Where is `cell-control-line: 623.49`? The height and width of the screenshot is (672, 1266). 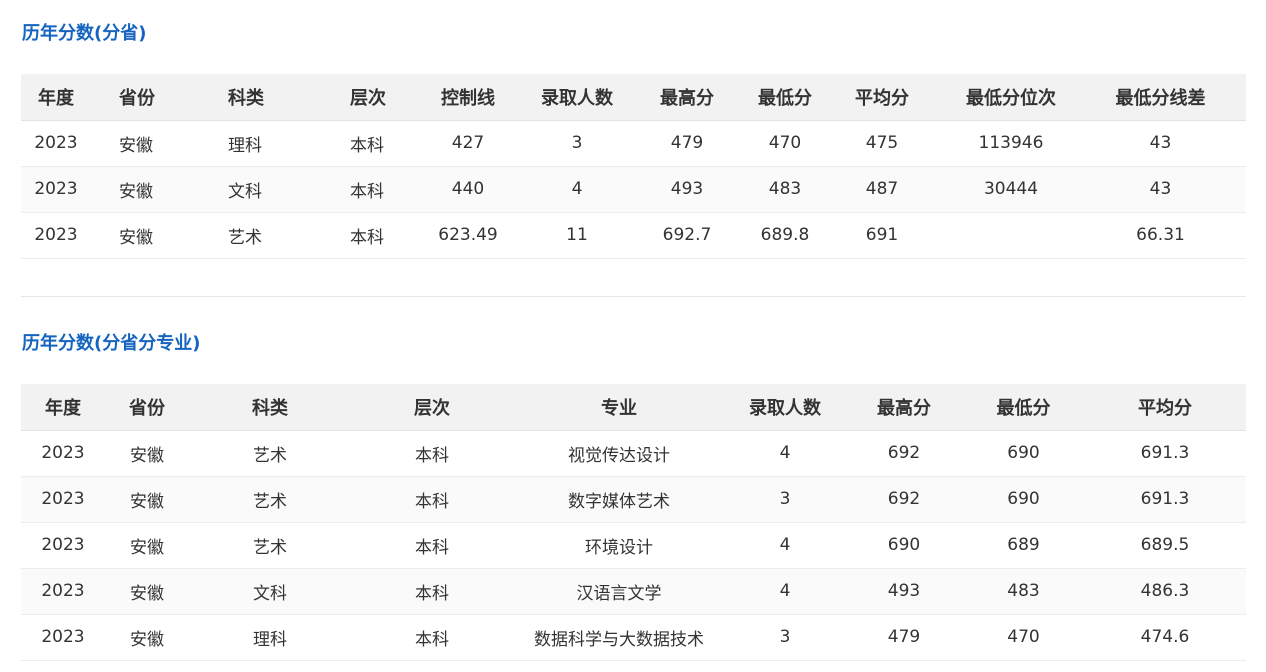
cell-control-line: 623.49 is located at coordinates (468, 235).